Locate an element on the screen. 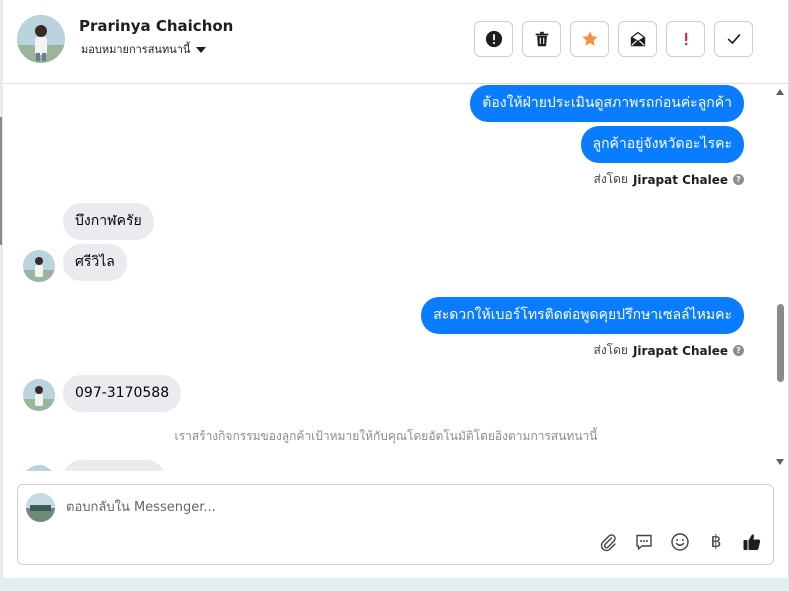 Image resolution: width=789 pixels, height=591 pixels. scroll-down-arrow-icon is located at coordinates (780, 462).